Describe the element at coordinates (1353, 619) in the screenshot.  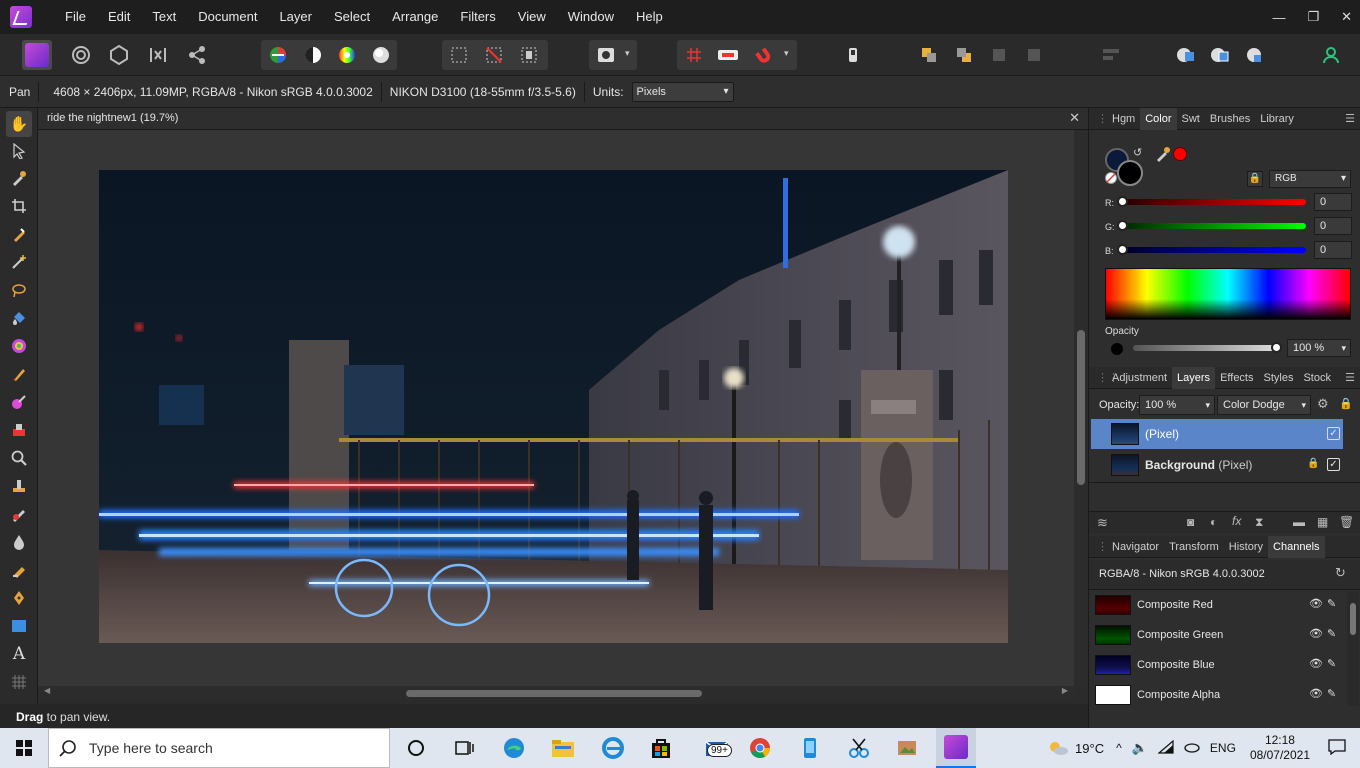
I see `channels-scroll-thumb` at that location.